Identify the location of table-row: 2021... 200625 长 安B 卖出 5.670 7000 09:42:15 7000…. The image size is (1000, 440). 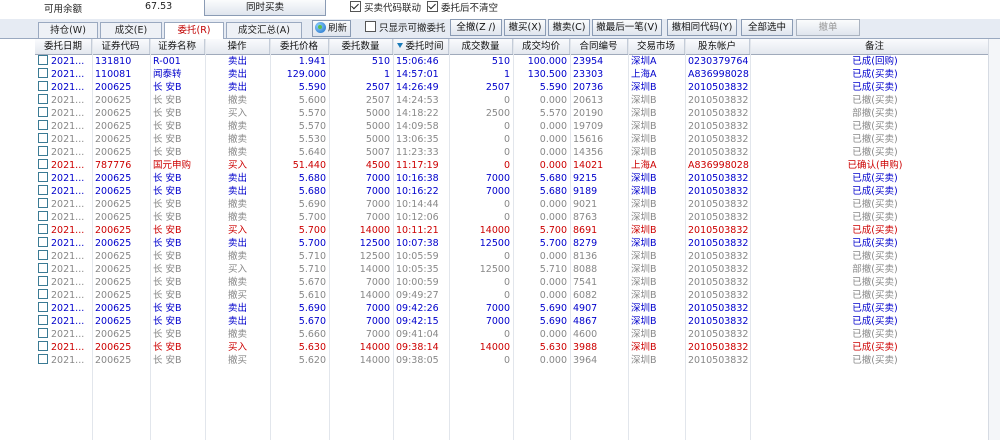
(517, 321).